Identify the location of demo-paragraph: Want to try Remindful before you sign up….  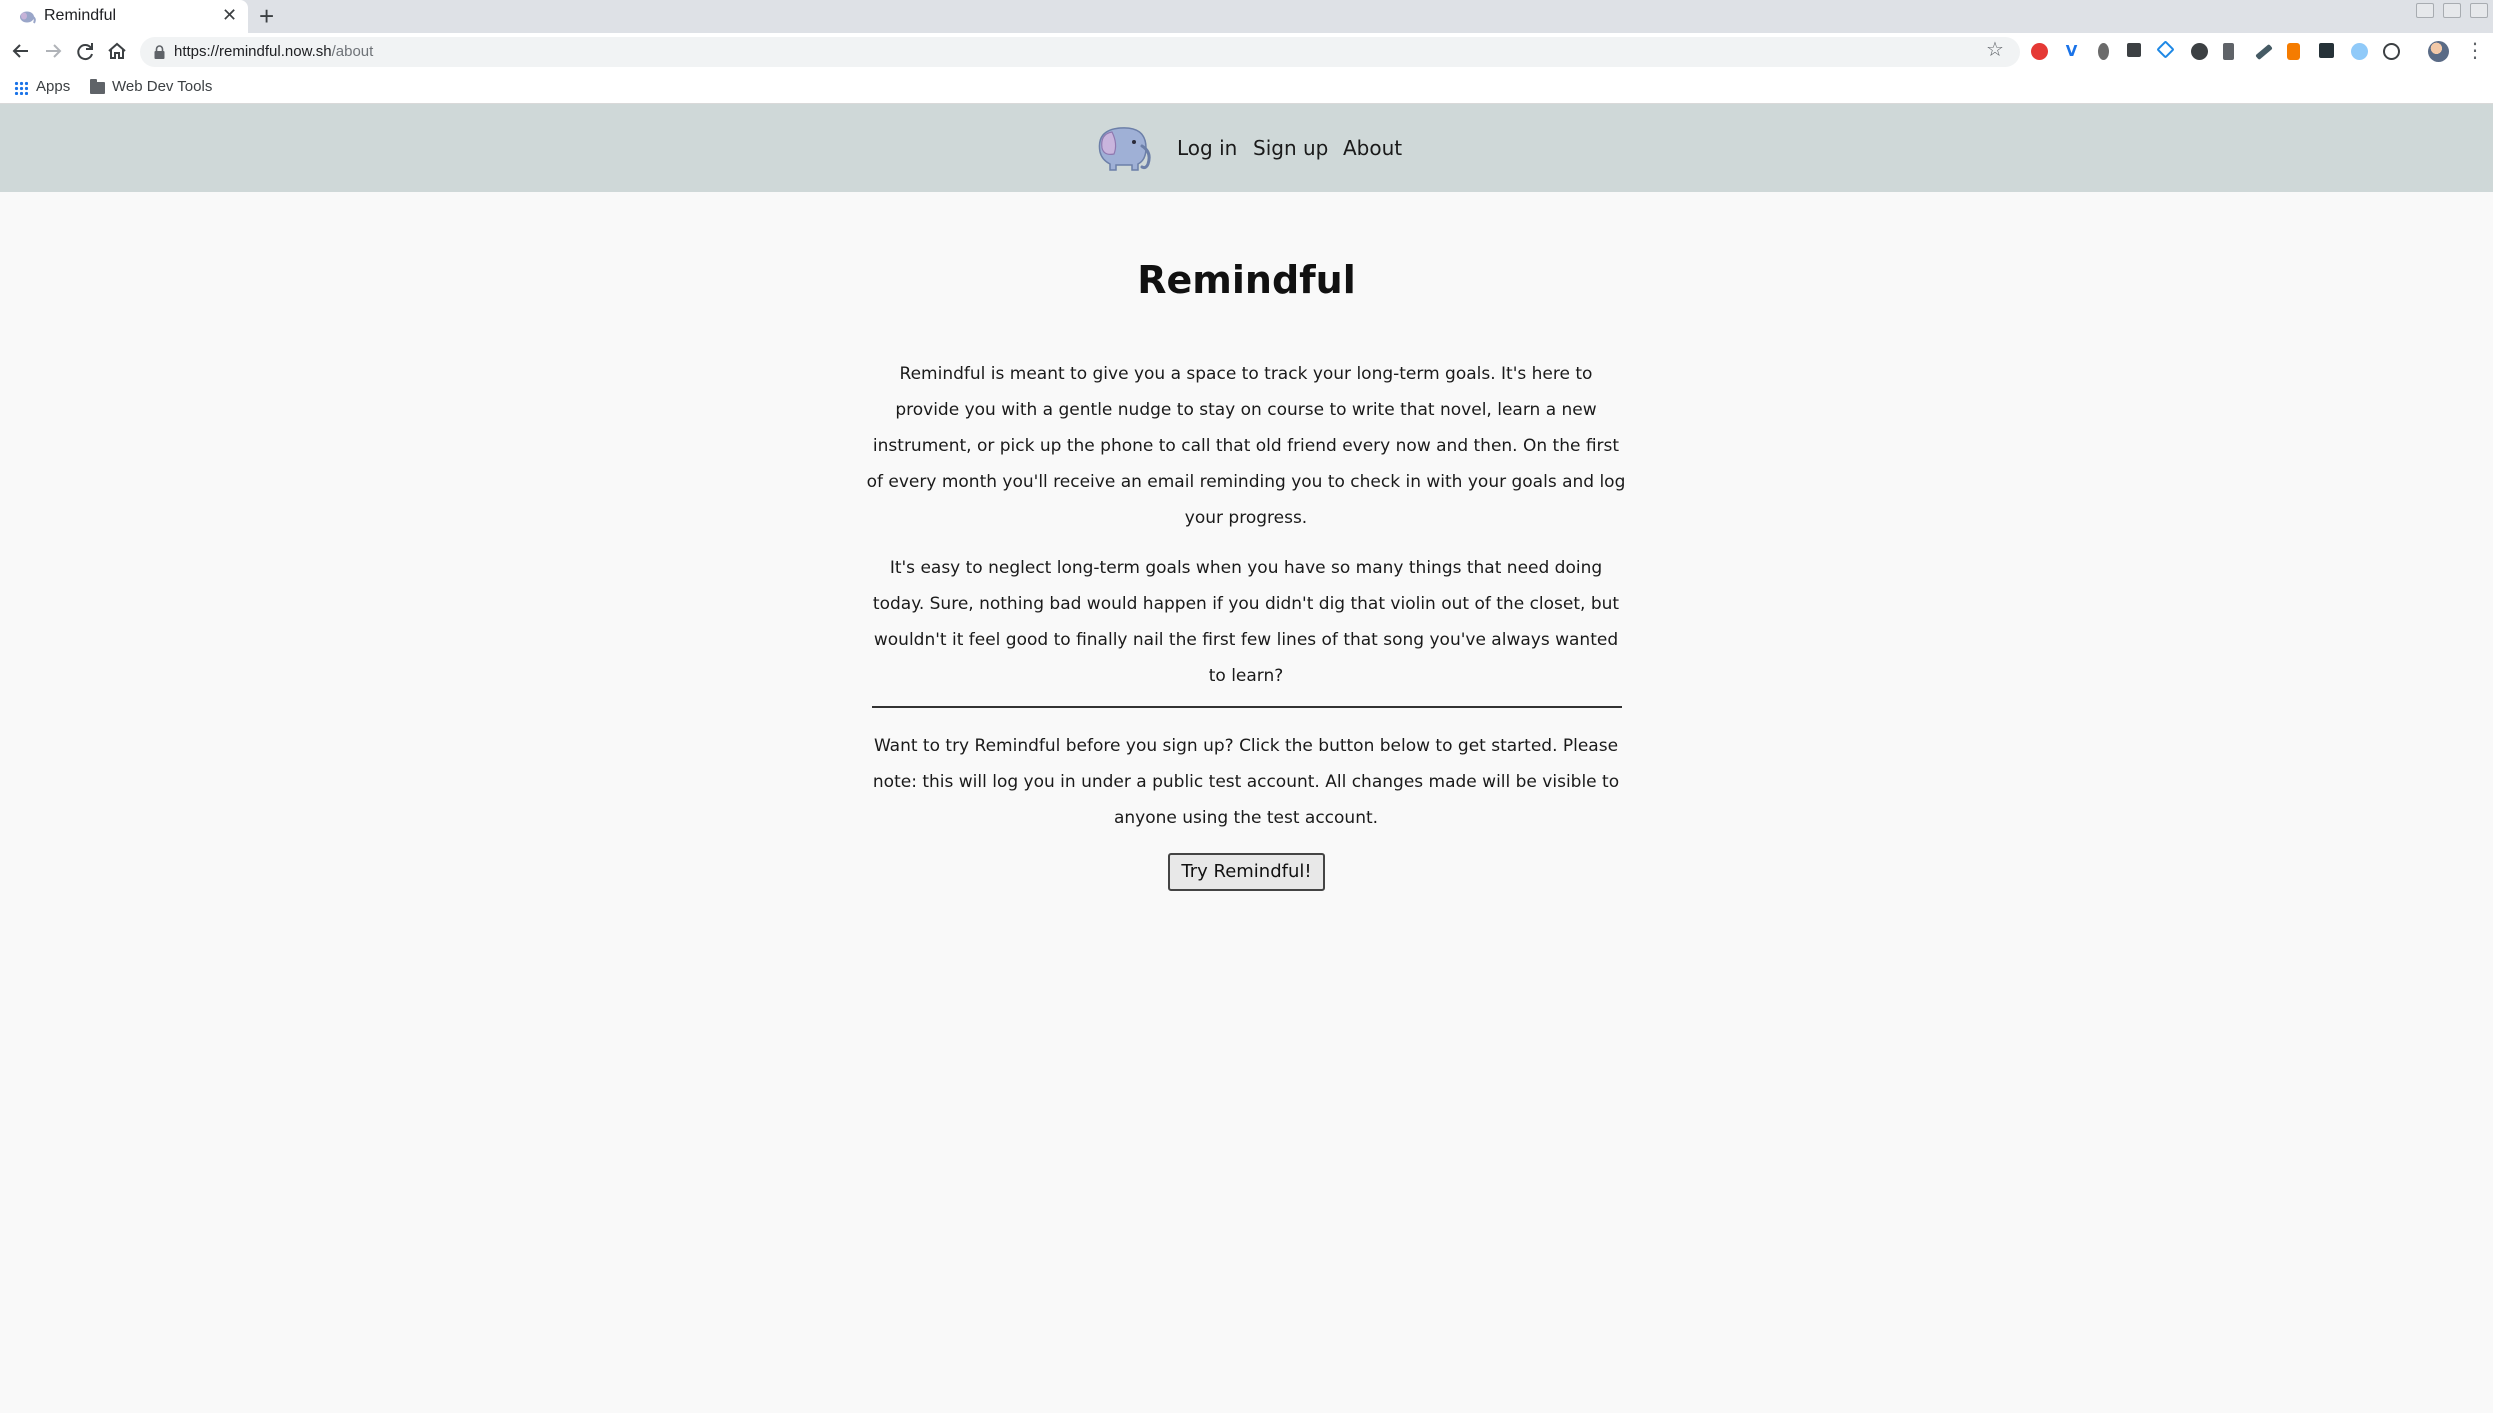
(1246, 782).